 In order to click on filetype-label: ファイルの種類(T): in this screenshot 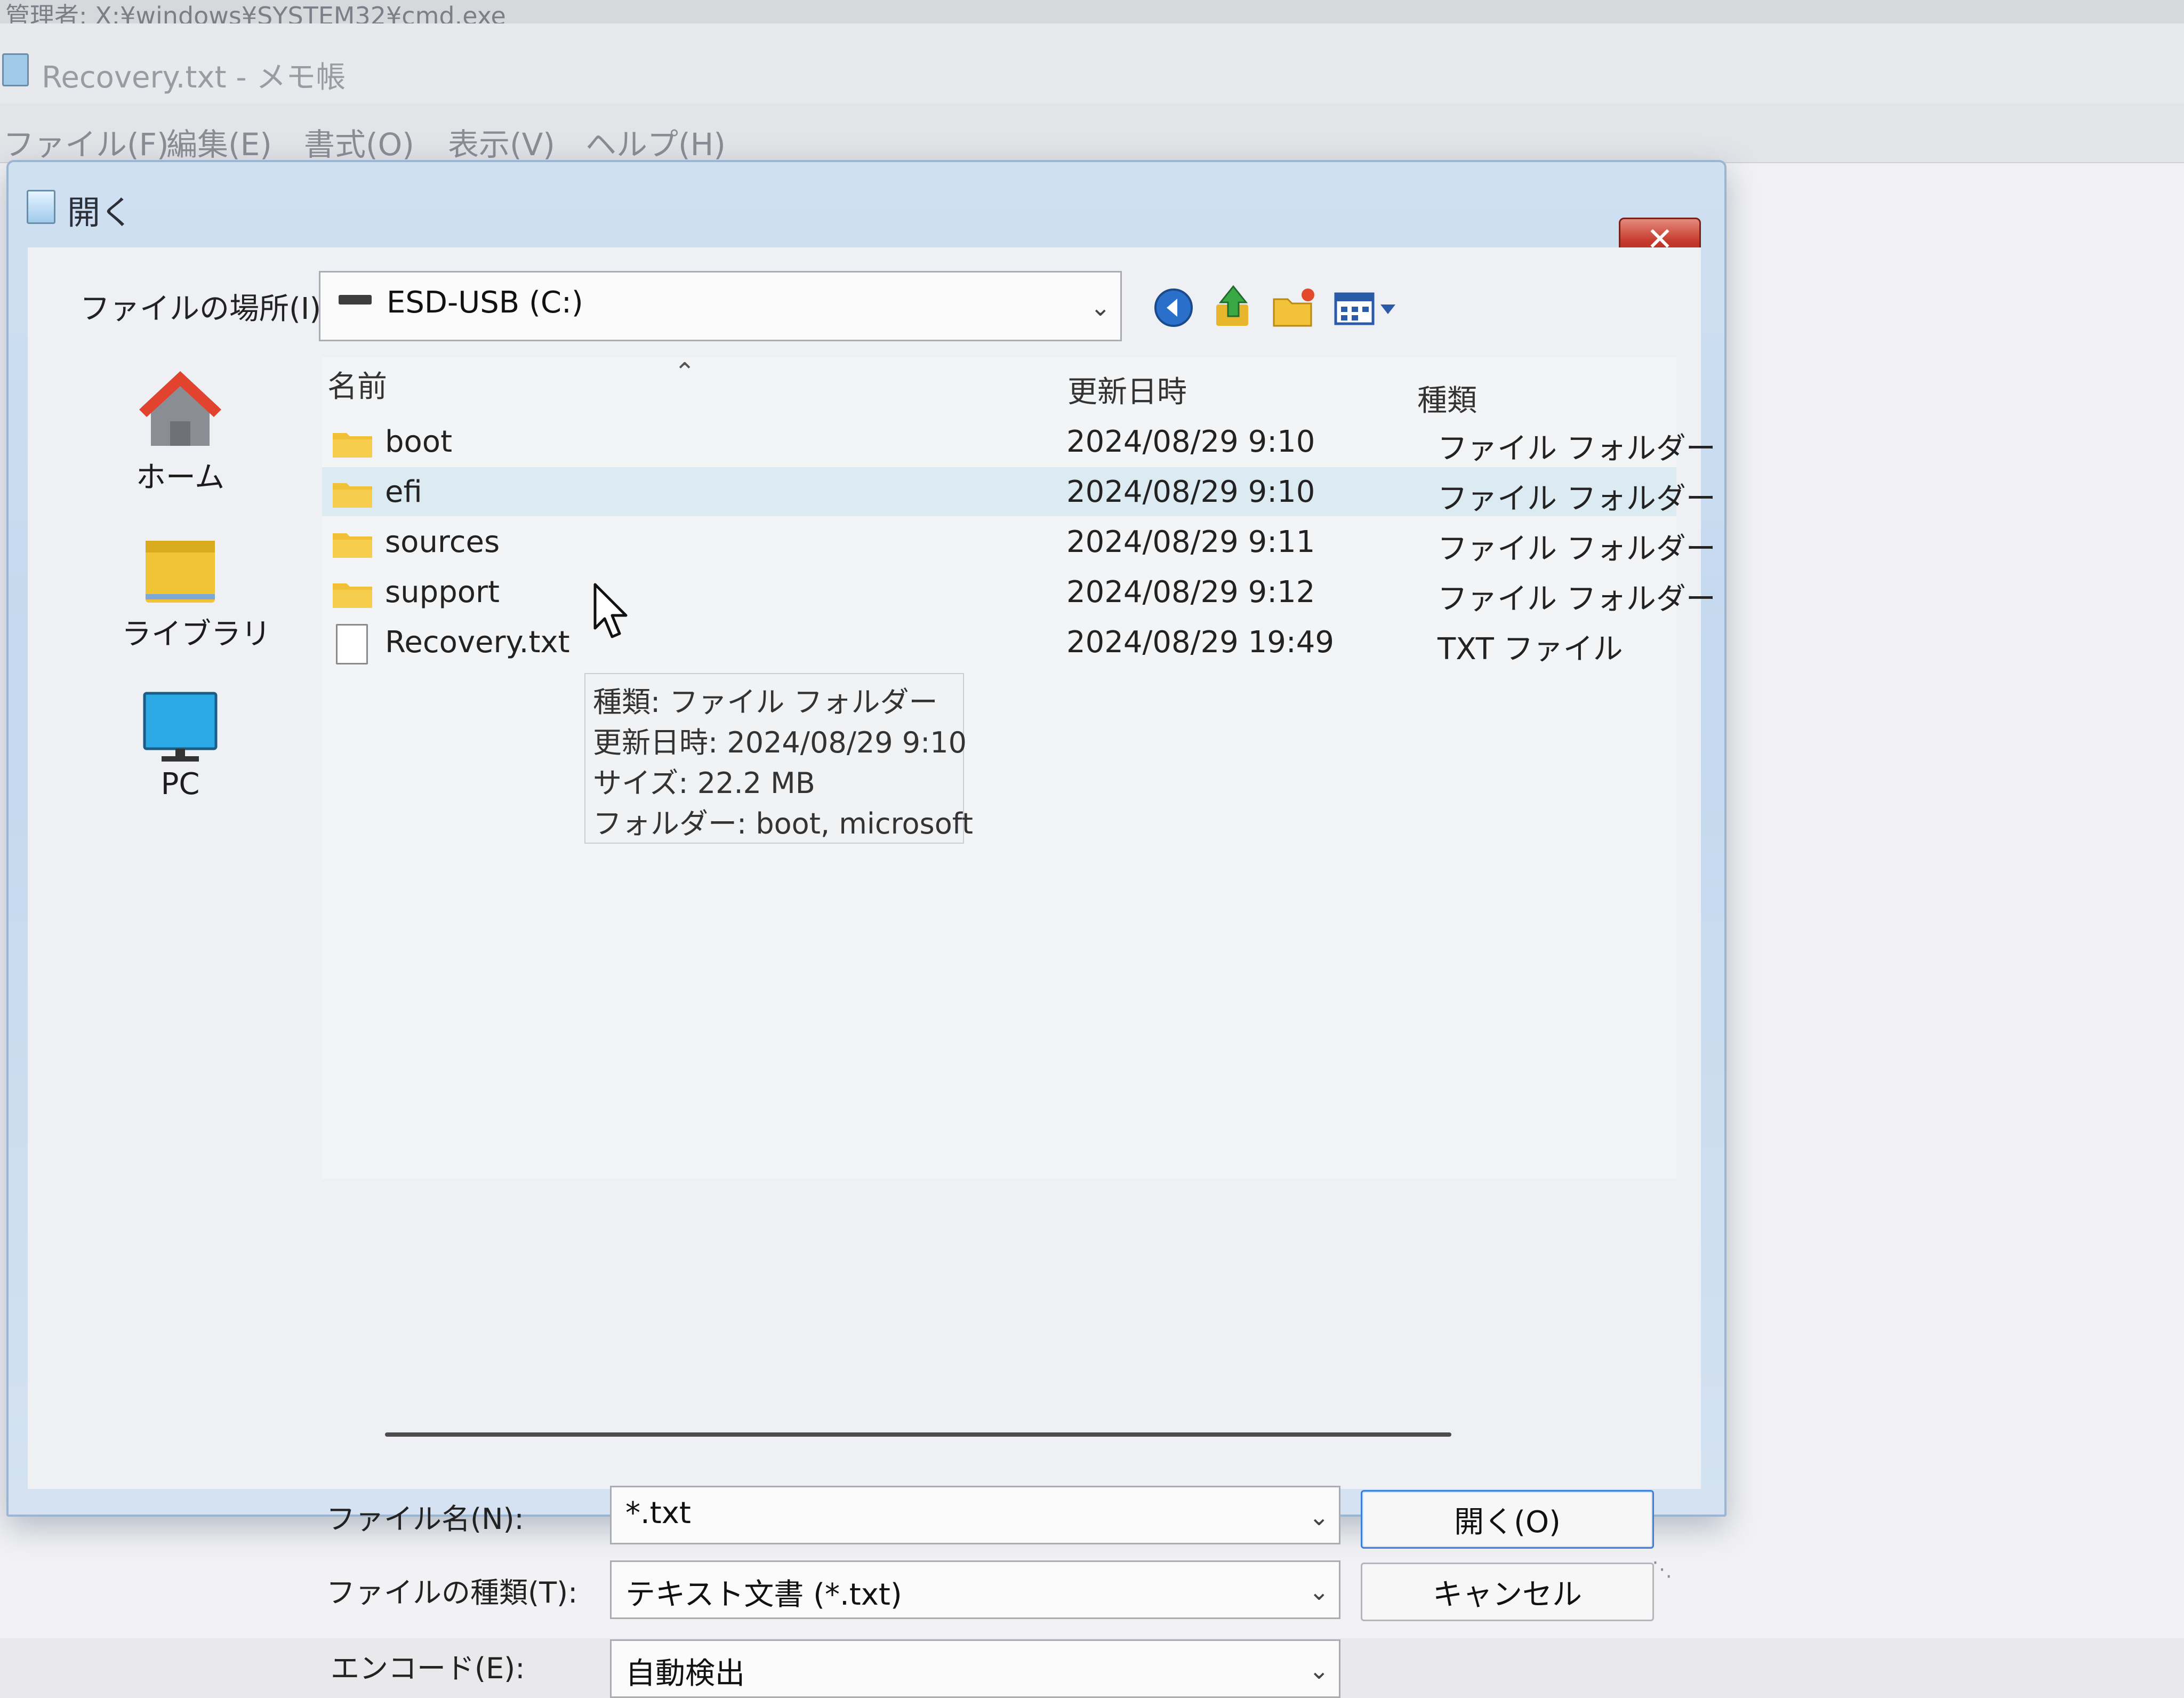, I will do `click(452, 1592)`.